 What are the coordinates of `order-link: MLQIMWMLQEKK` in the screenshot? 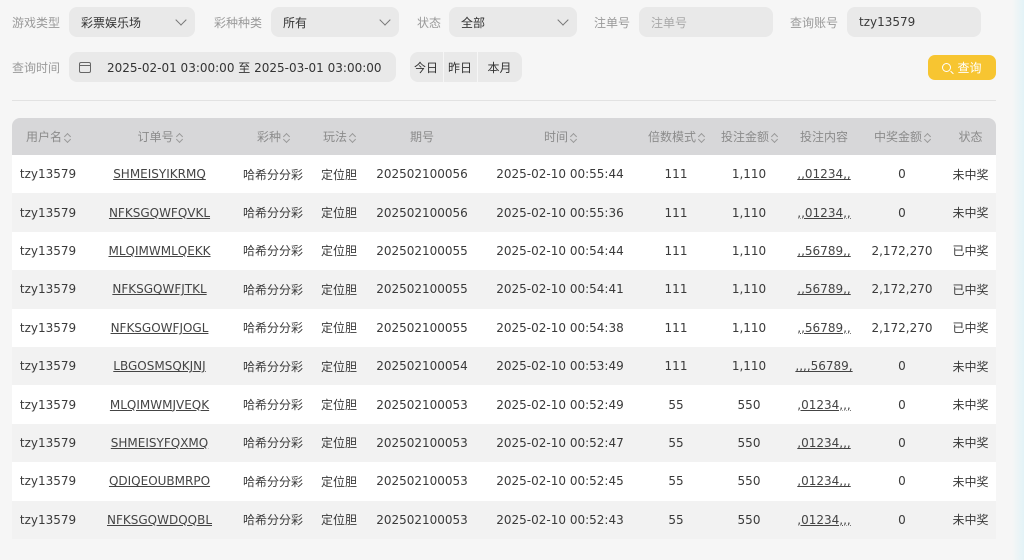 It's located at (159, 251).